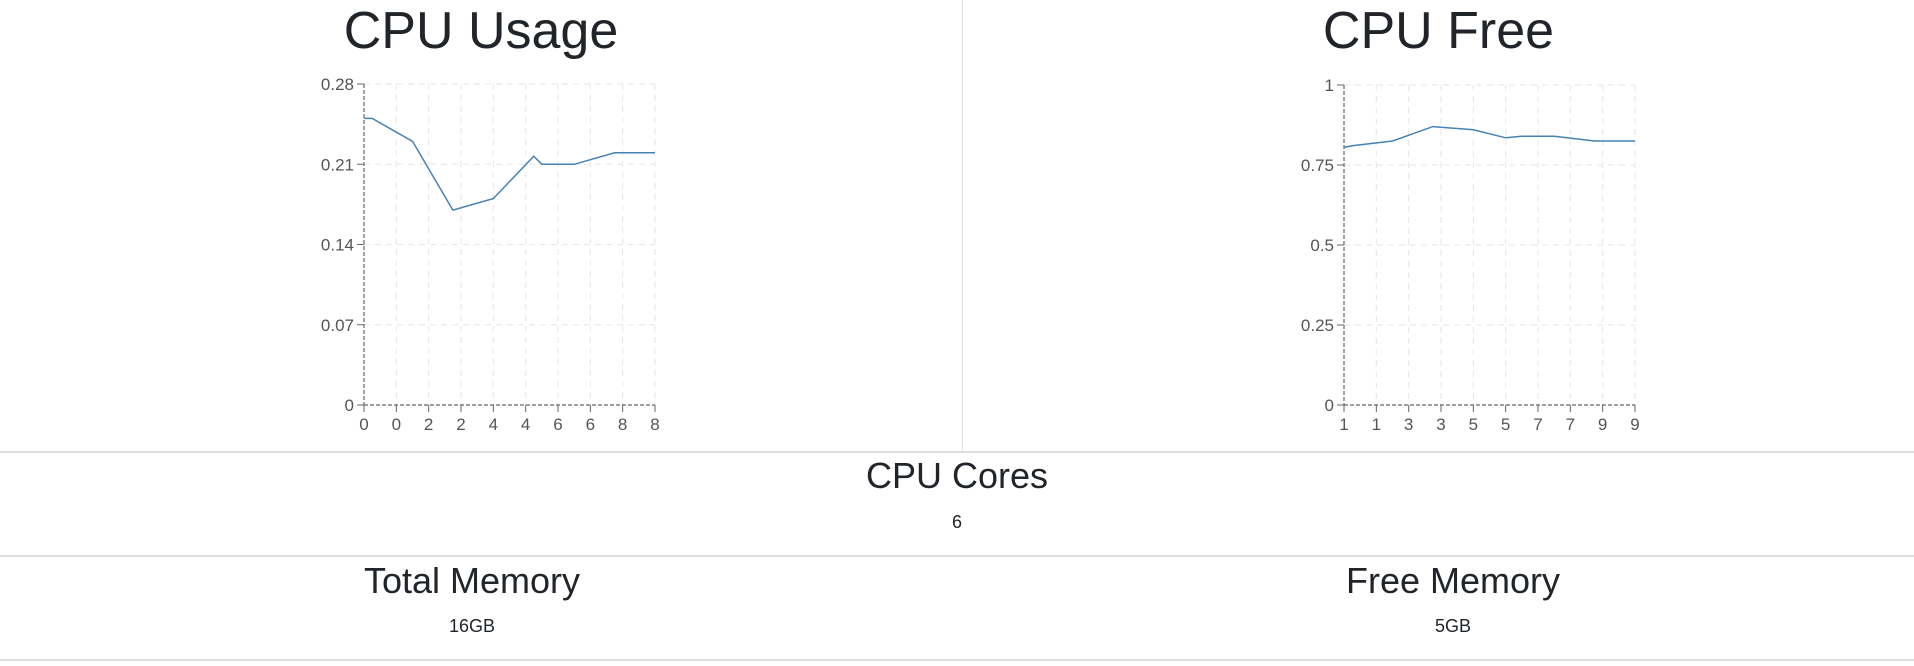 This screenshot has height=666, width=1914. What do you see at coordinates (337, 245) in the screenshot?
I see `cpu-usage-y-tick-label: 0.14` at bounding box center [337, 245].